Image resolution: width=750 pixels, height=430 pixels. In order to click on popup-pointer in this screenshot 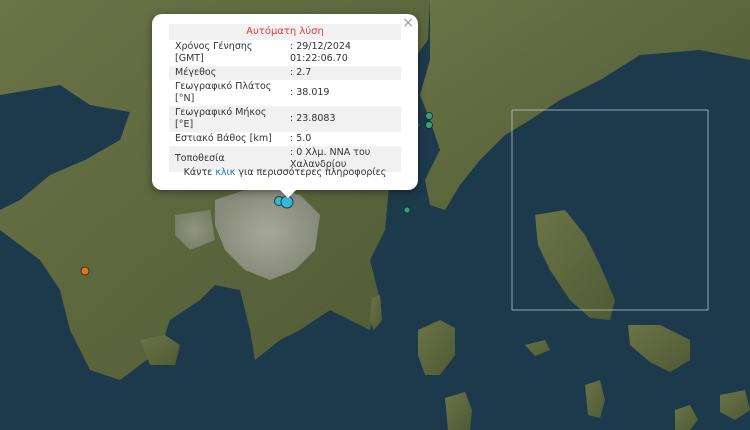, I will do `click(288, 193)`.